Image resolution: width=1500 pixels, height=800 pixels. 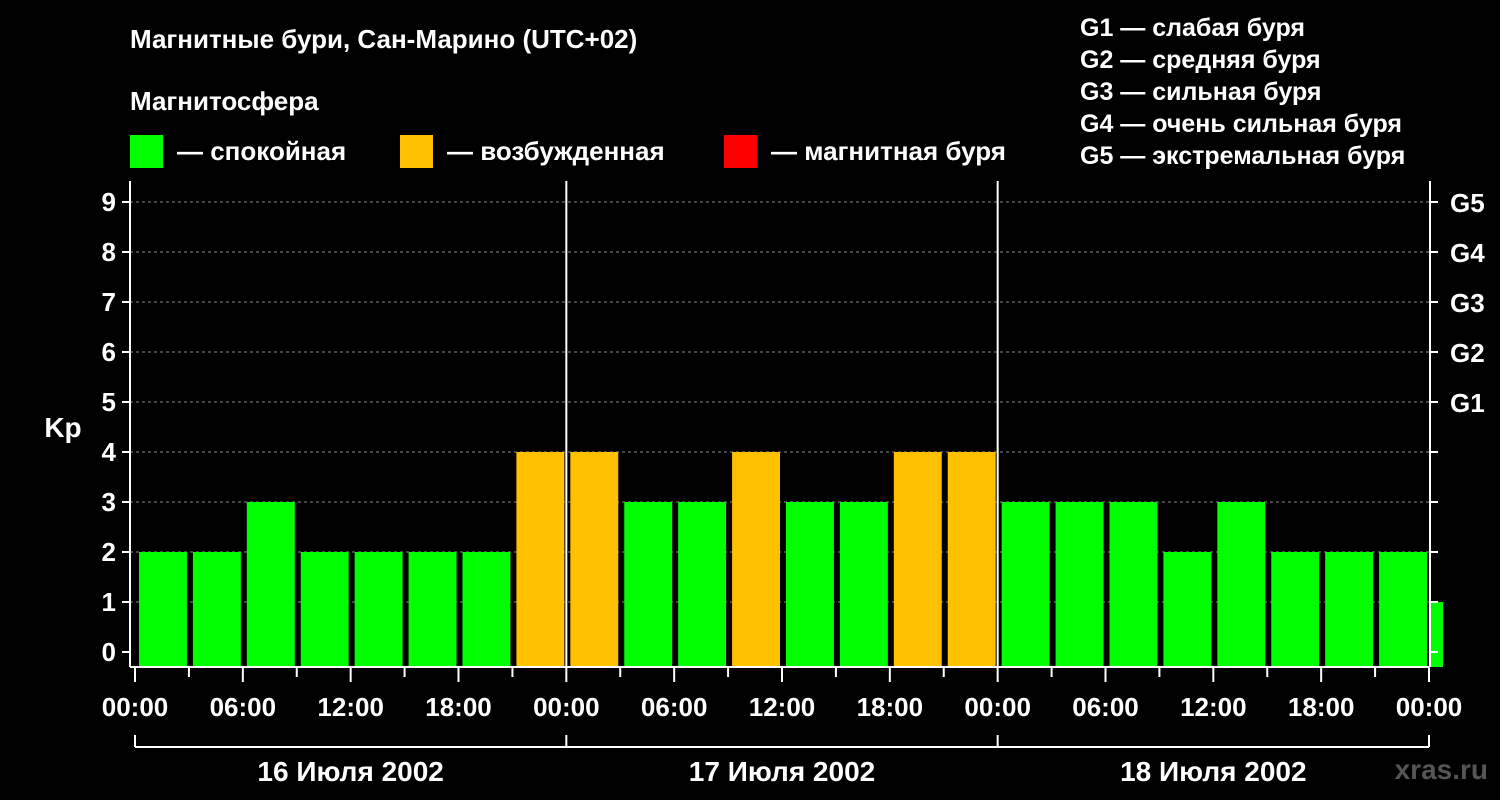 I want to click on y-tick-label: 7, so click(x=109, y=302).